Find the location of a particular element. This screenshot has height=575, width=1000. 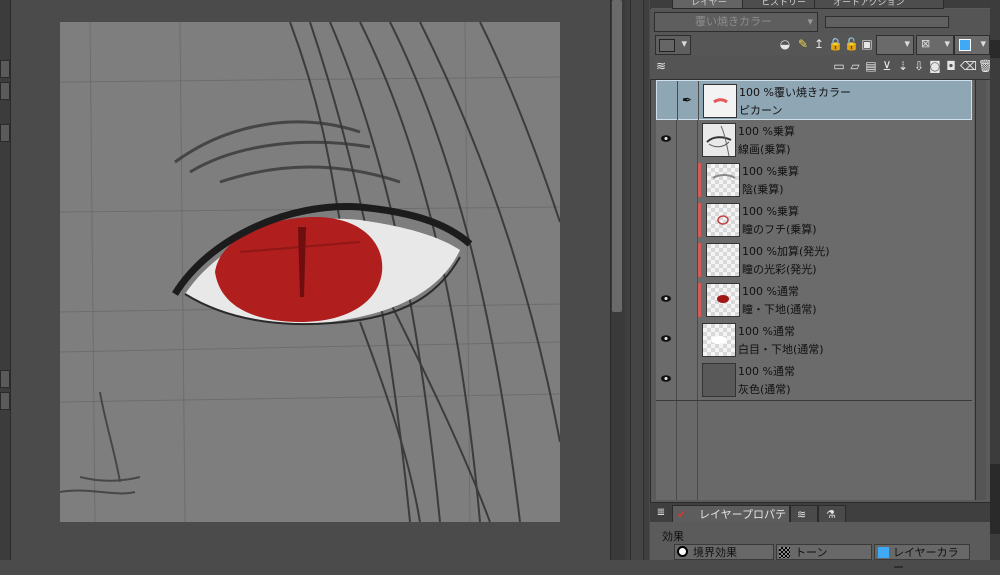

transfer-down-icon: ⊻ is located at coordinates (887, 66).